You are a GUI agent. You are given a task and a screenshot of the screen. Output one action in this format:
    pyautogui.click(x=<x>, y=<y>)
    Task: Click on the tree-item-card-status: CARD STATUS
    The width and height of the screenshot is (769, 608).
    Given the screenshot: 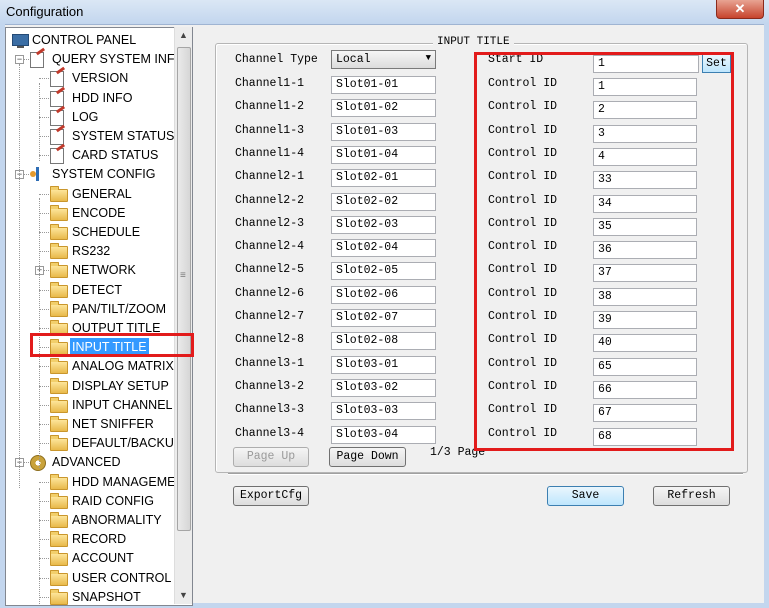 What is the action you would take?
    pyautogui.click(x=91, y=155)
    